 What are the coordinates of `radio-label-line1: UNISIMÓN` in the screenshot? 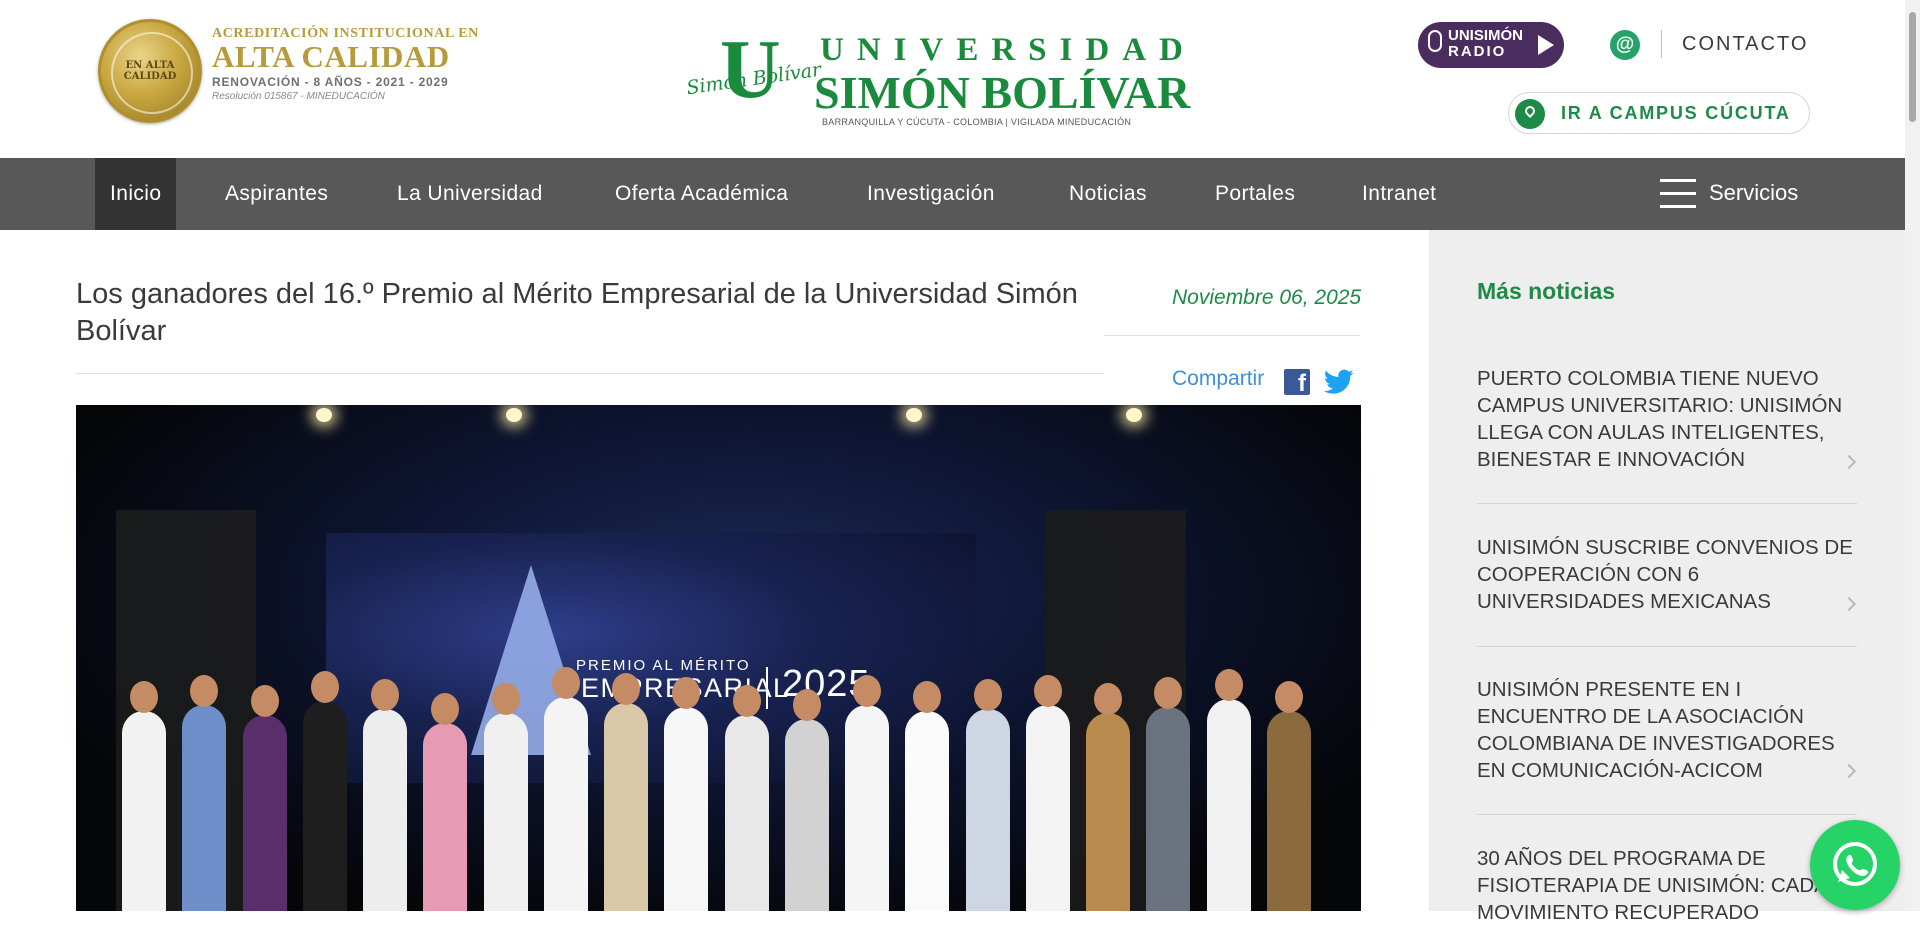 It's located at (1485, 35).